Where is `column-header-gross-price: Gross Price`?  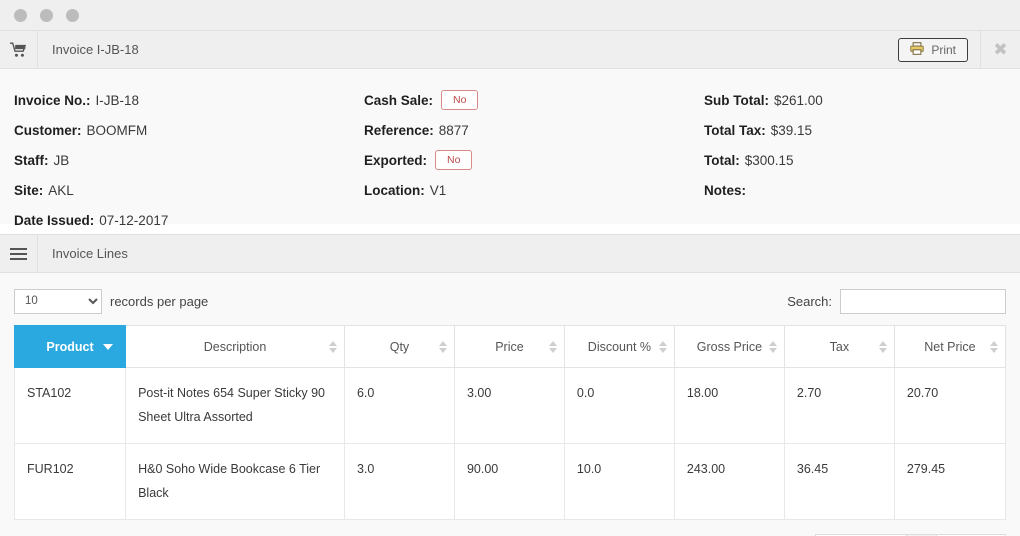 column-header-gross-price: Gross Price is located at coordinates (729, 346).